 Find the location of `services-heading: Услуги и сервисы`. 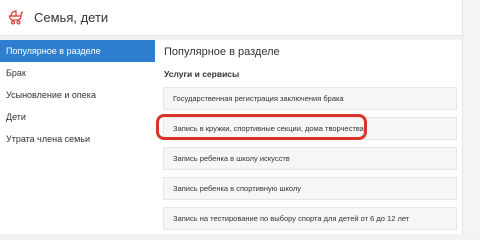

services-heading: Услуги и сервисы is located at coordinates (202, 74).